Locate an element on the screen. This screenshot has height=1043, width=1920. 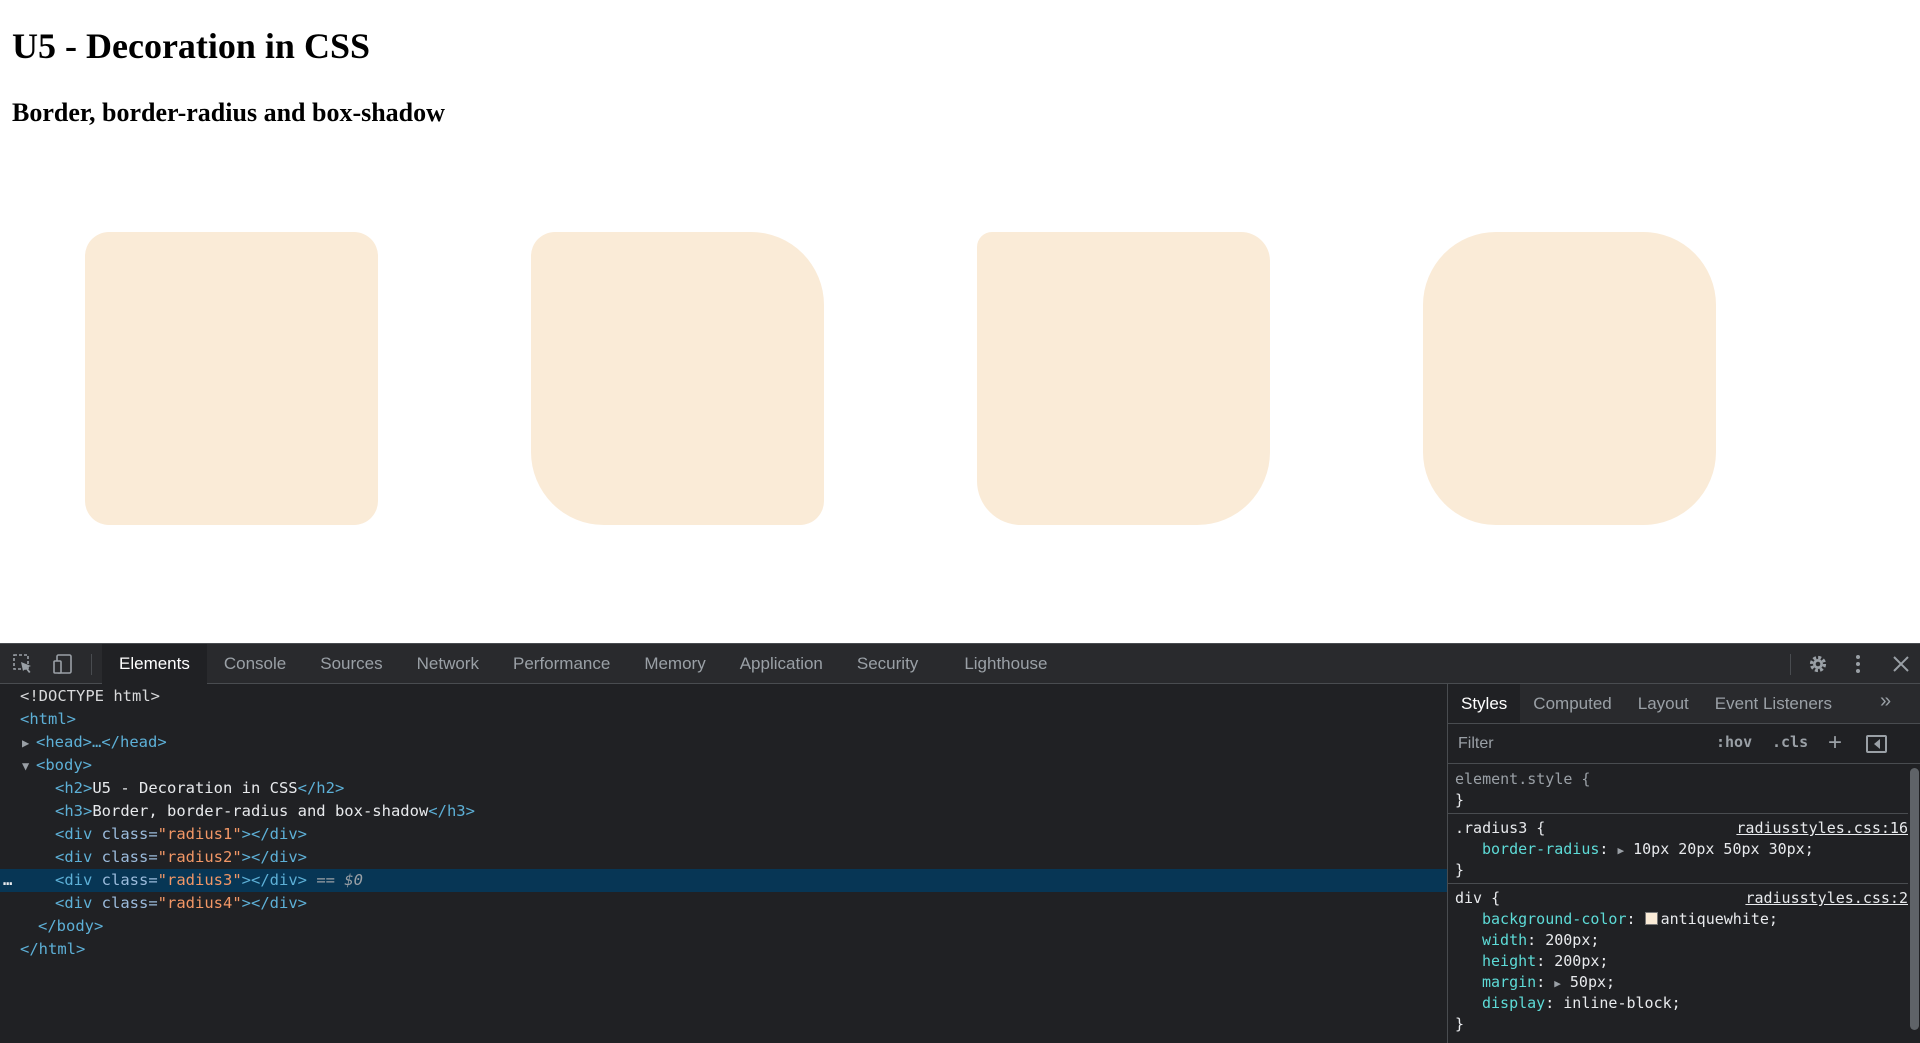
tab-security: Security is located at coordinates (887, 664).